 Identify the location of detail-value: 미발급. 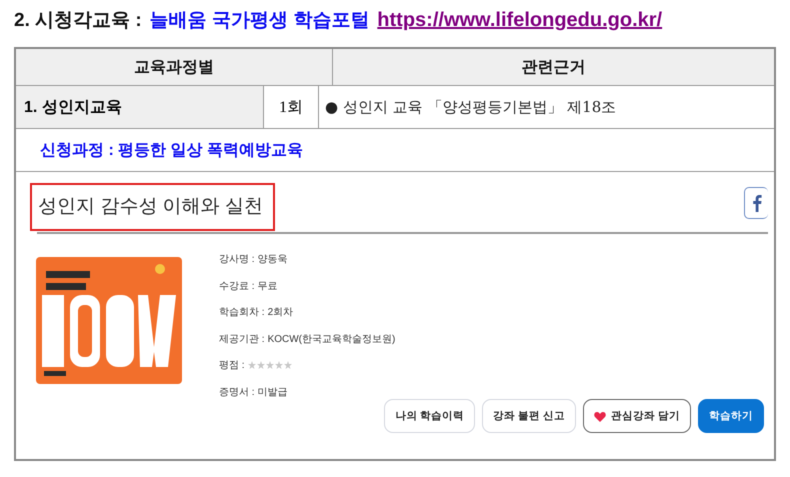
(273, 392).